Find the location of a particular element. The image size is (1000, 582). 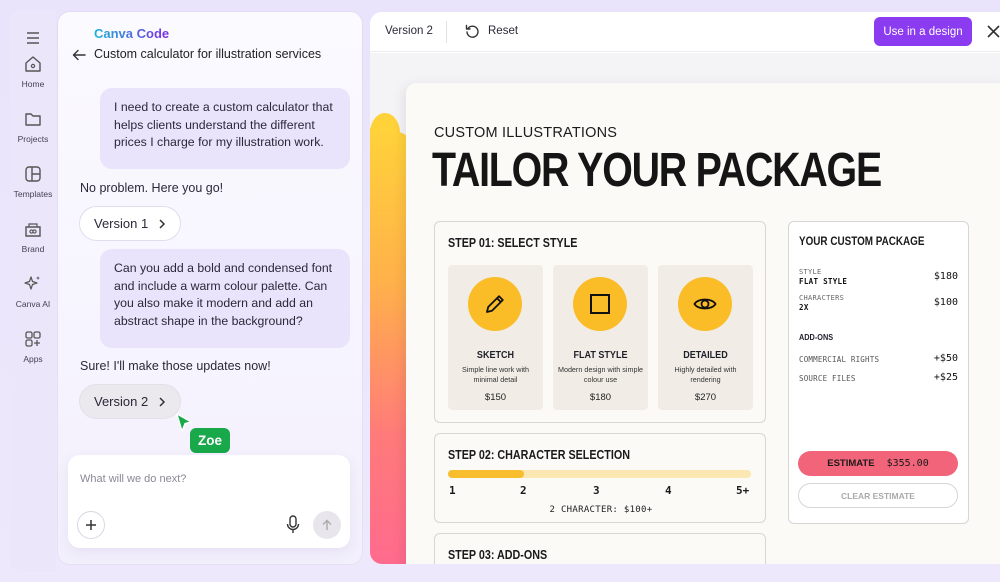

sidebar-item-templates: Templates is located at coordinates (33, 181).